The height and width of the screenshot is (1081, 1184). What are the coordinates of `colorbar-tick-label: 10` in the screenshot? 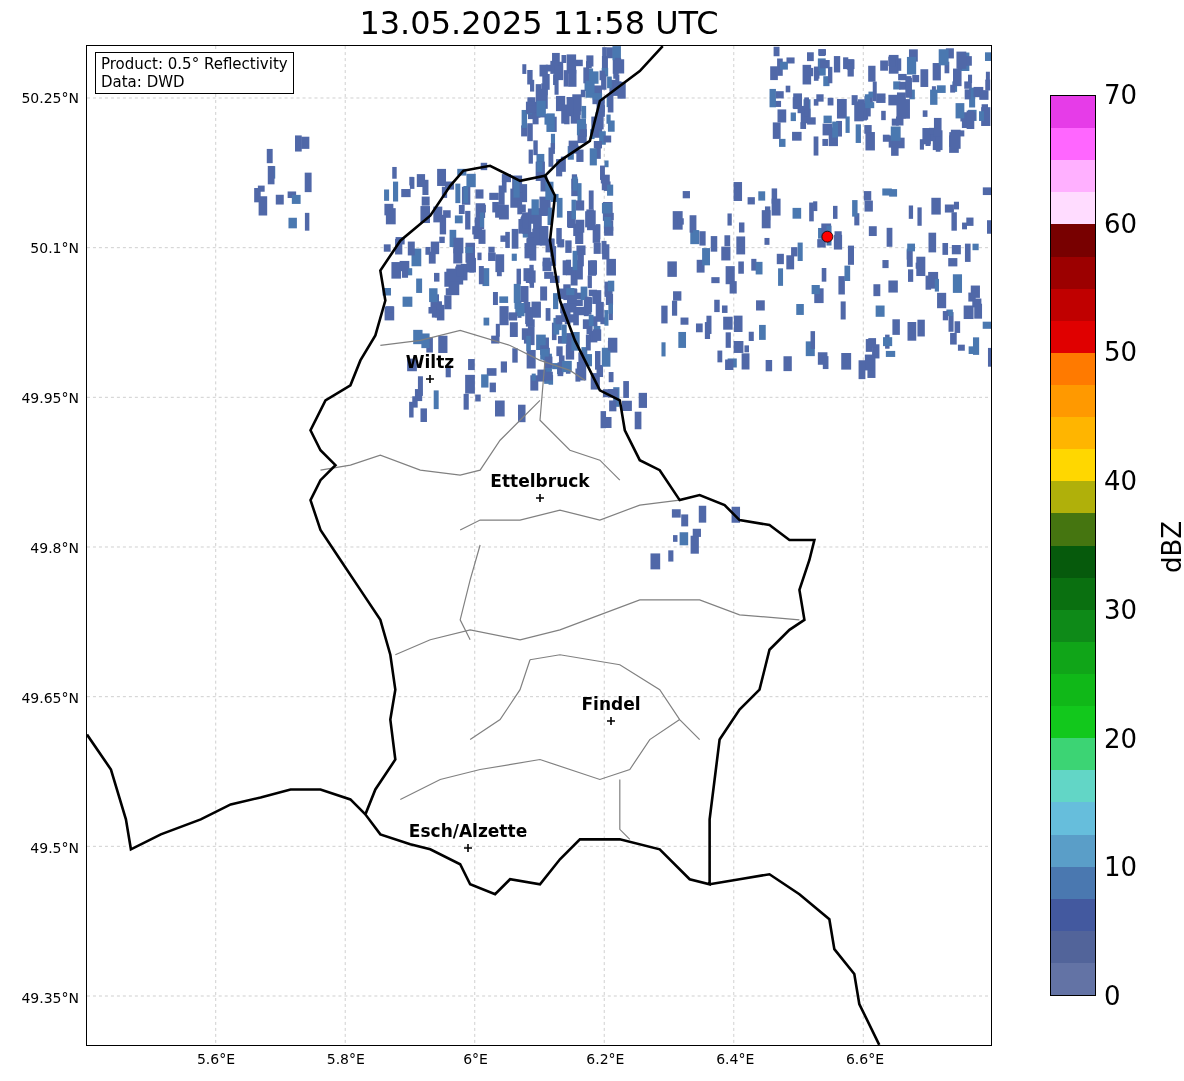 It's located at (1121, 867).